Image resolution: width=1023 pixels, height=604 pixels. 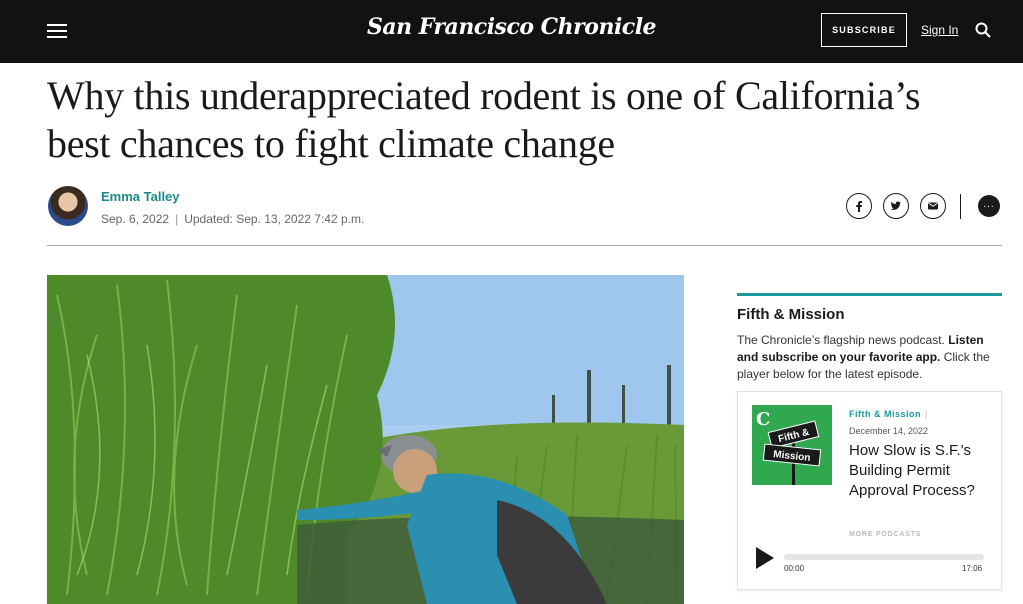 What do you see at coordinates (983, 30) in the screenshot?
I see `search-icon` at bounding box center [983, 30].